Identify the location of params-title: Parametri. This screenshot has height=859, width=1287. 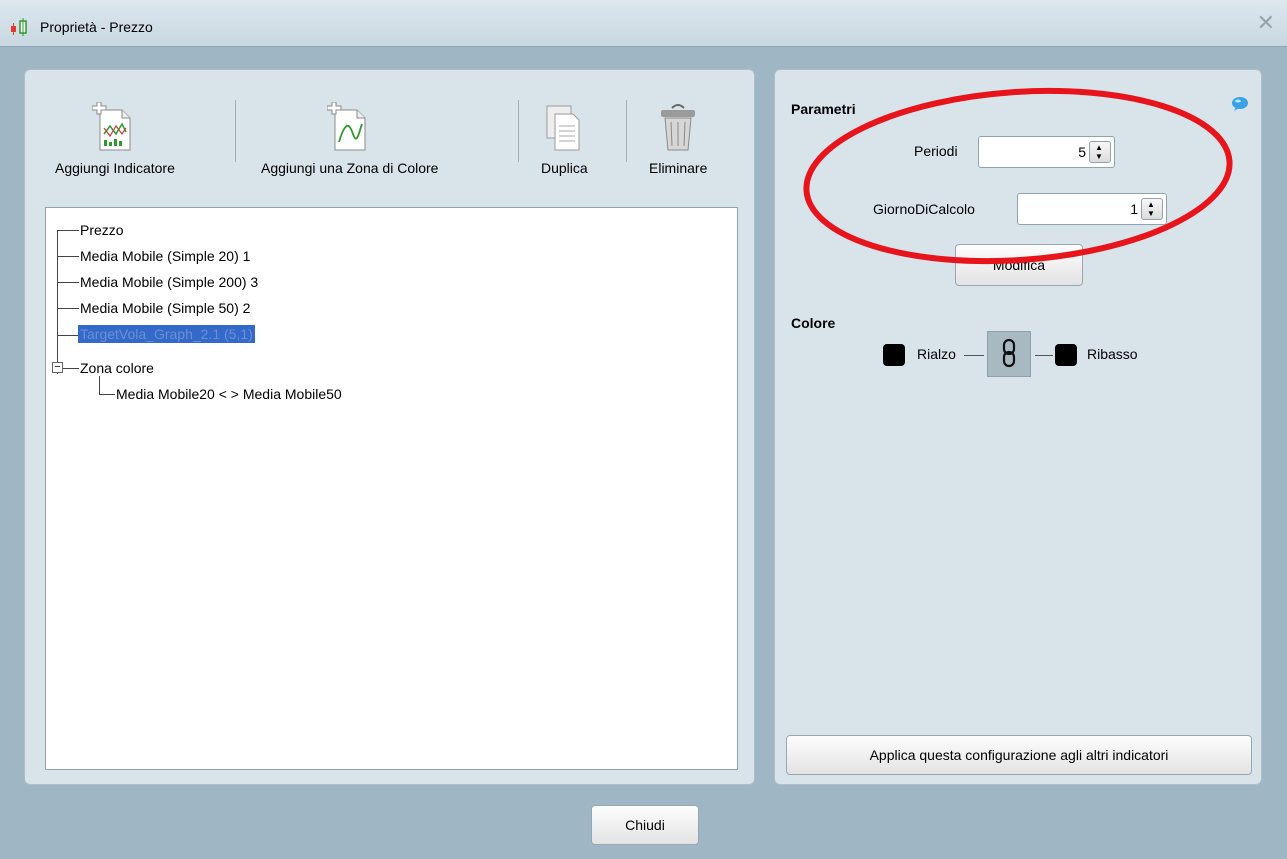
(823, 109).